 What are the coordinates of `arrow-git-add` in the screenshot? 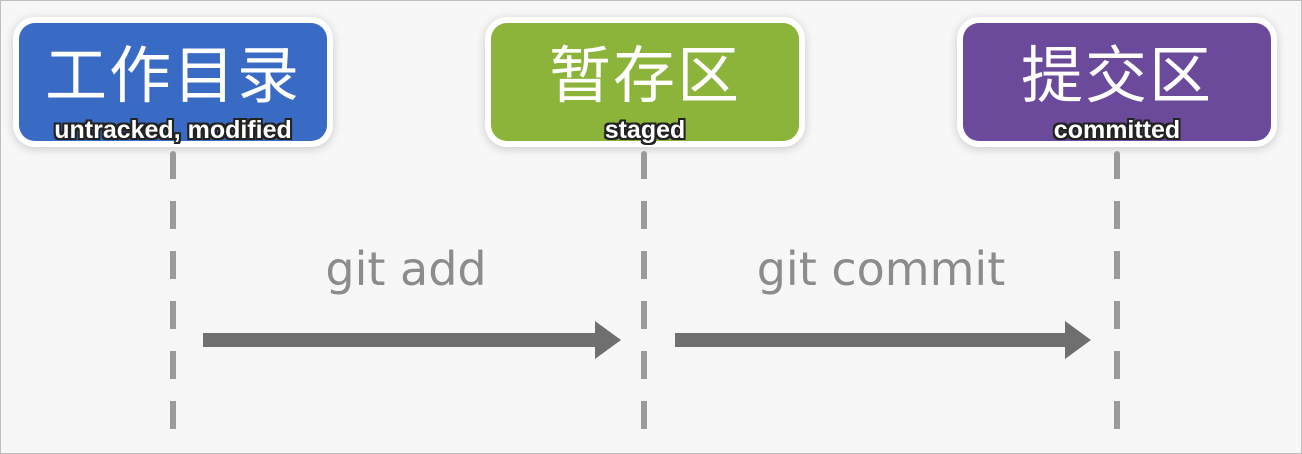 It's located at (412, 340).